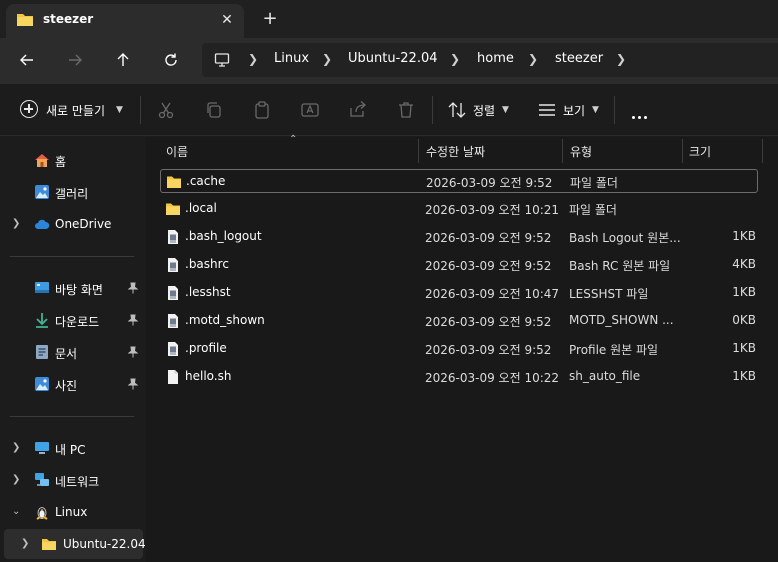 This screenshot has height=562, width=778. What do you see at coordinates (27, 60) in the screenshot?
I see `back-button` at bounding box center [27, 60].